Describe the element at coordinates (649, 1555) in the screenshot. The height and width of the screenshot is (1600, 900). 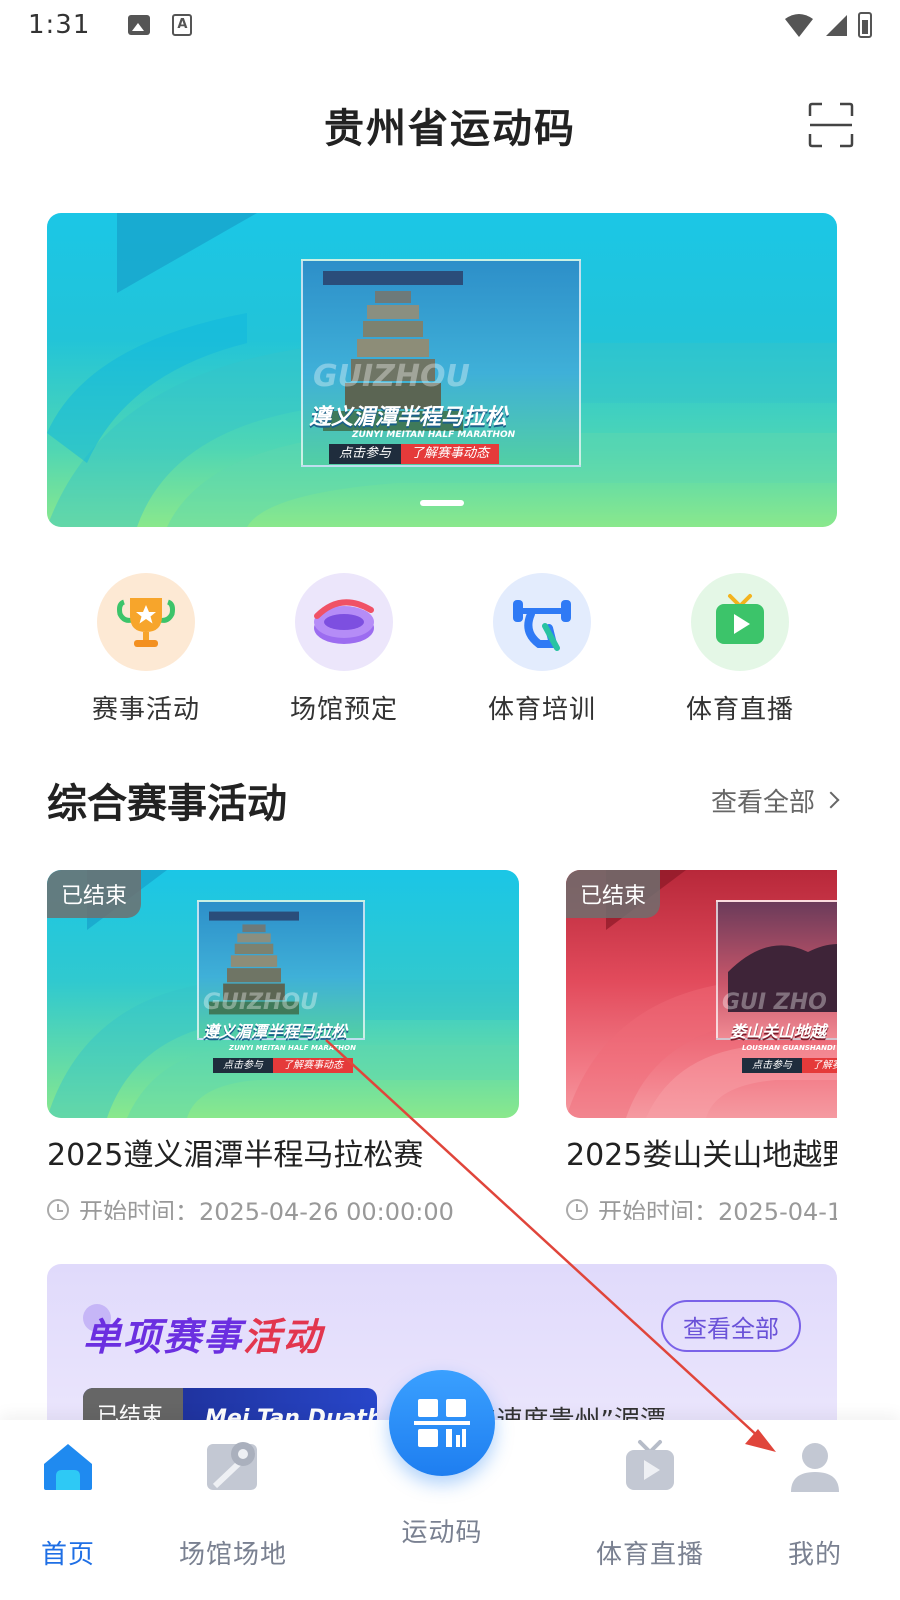
I see `tab-label: 体育直播` at that location.